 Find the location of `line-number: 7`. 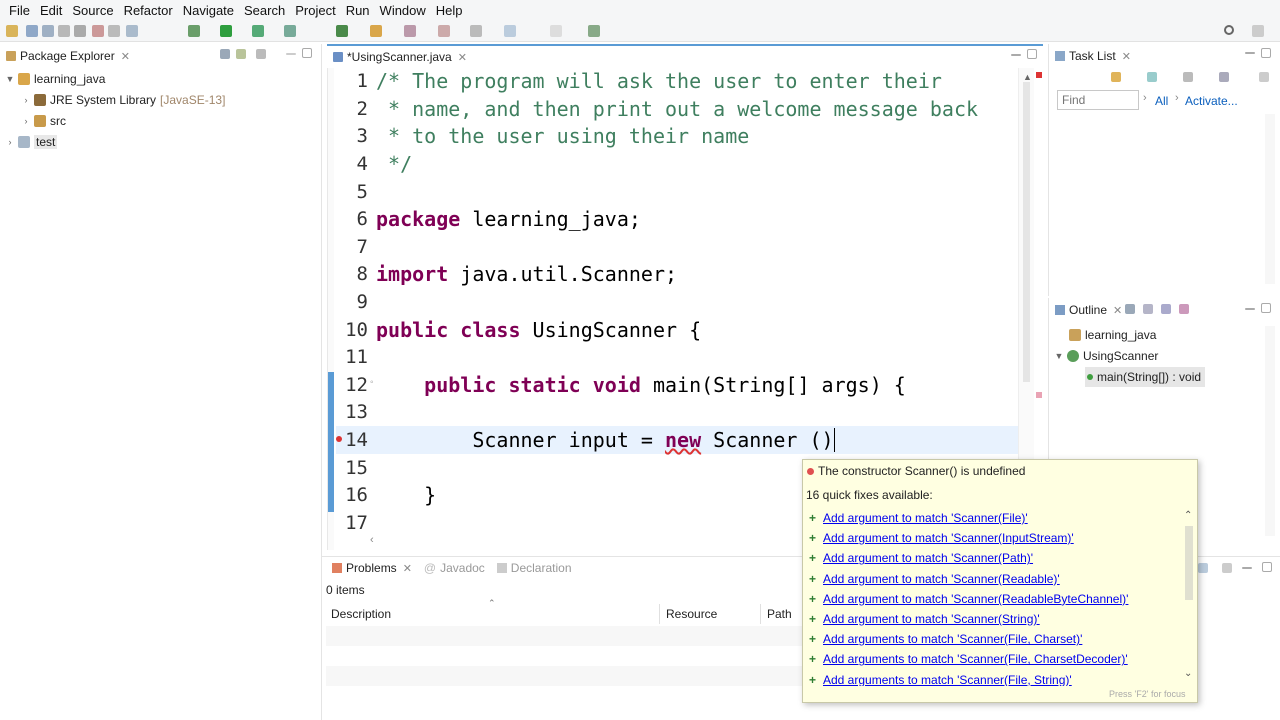

line-number: 7 is located at coordinates (352, 247).